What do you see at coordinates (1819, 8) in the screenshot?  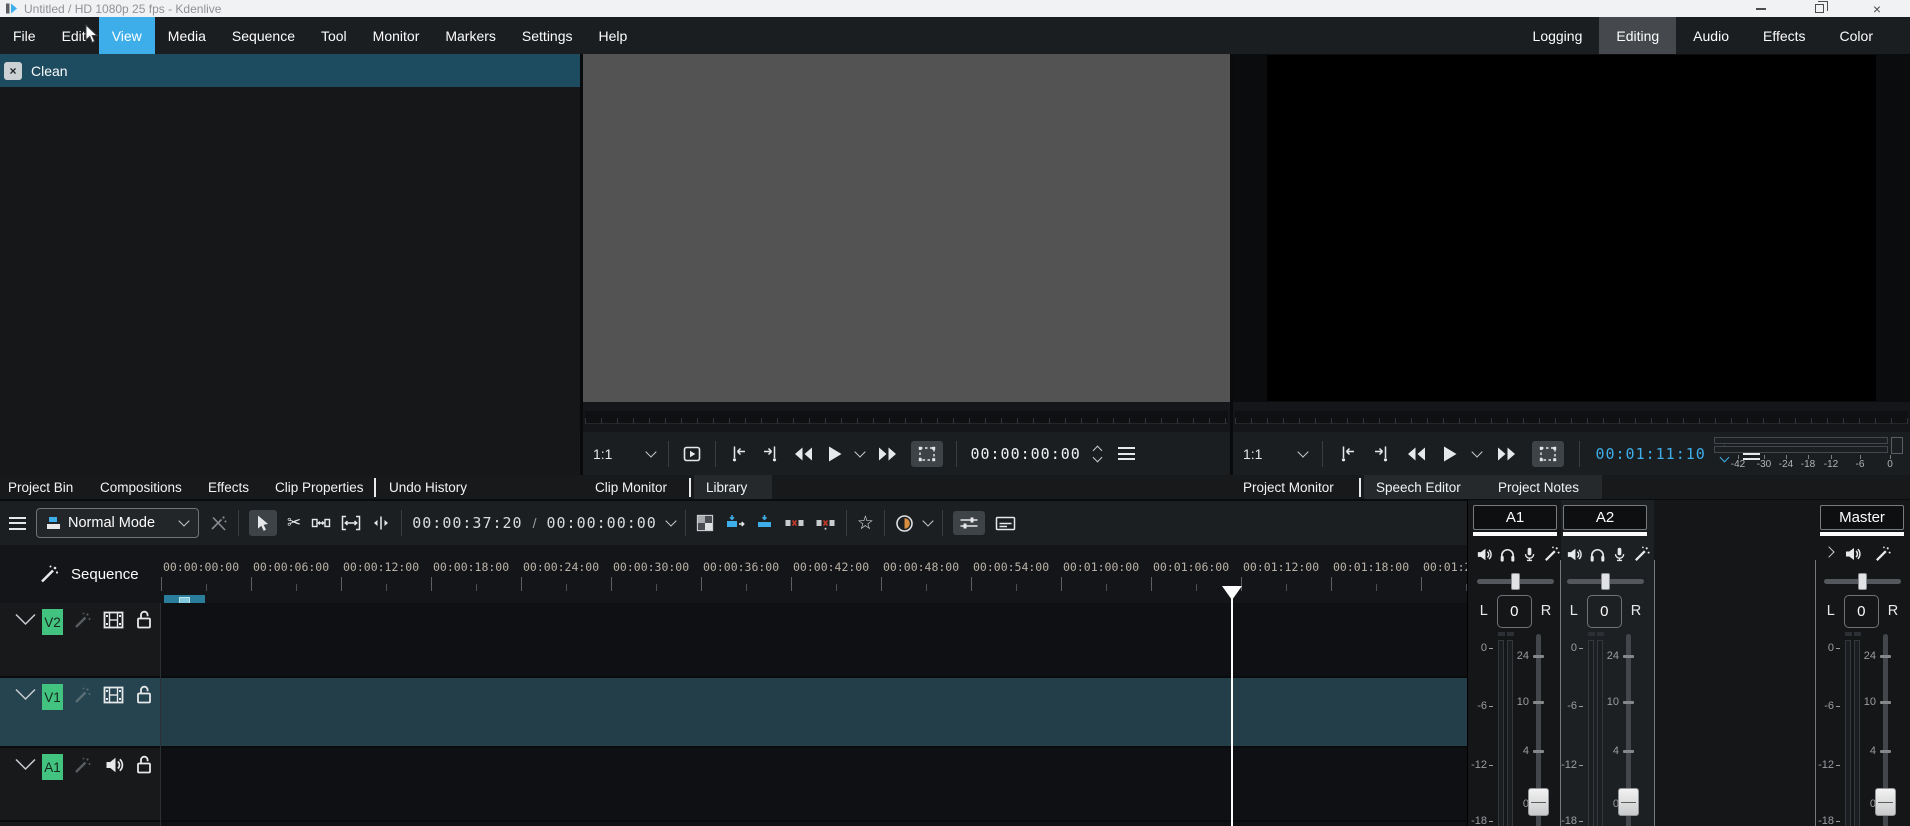 I see `restore-button` at bounding box center [1819, 8].